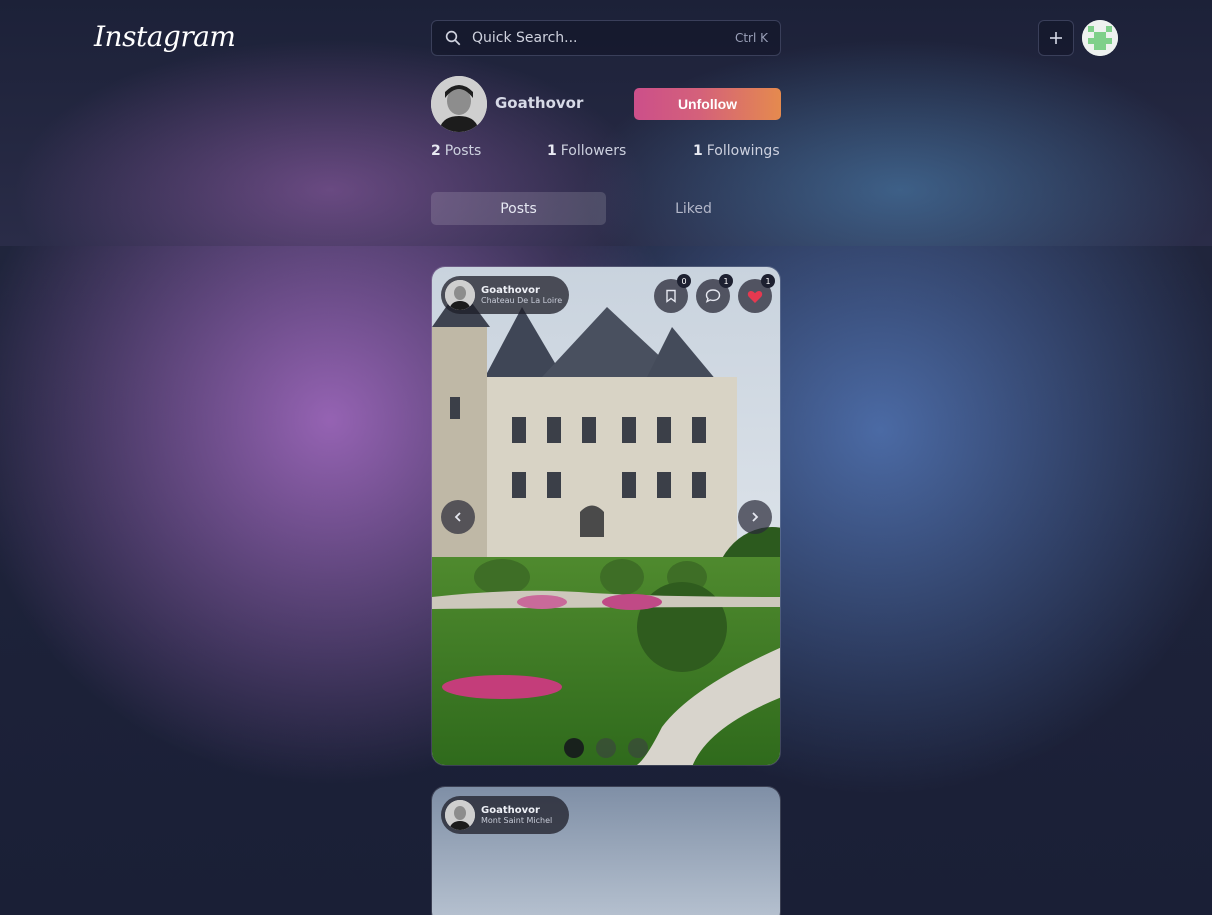 The image size is (1212, 915). Describe the element at coordinates (726, 281) in the screenshot. I see `comments-count-badge: 1` at that location.